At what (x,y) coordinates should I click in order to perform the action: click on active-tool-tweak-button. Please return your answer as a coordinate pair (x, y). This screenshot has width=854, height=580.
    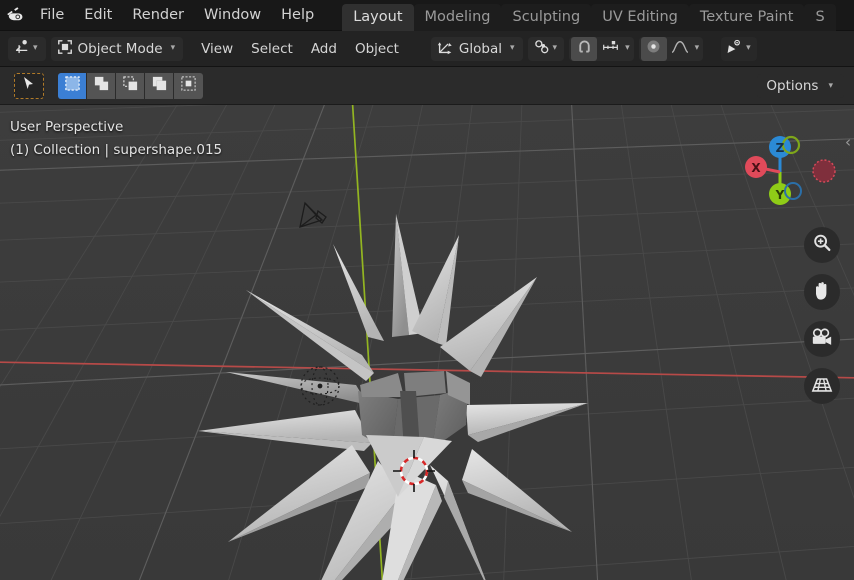
    Looking at the image, I should click on (29, 85).